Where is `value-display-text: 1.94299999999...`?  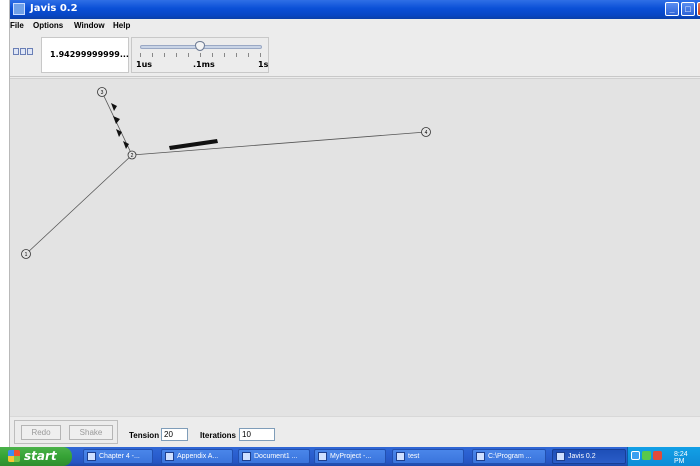 value-display-text: 1.94299999999... is located at coordinates (89, 54).